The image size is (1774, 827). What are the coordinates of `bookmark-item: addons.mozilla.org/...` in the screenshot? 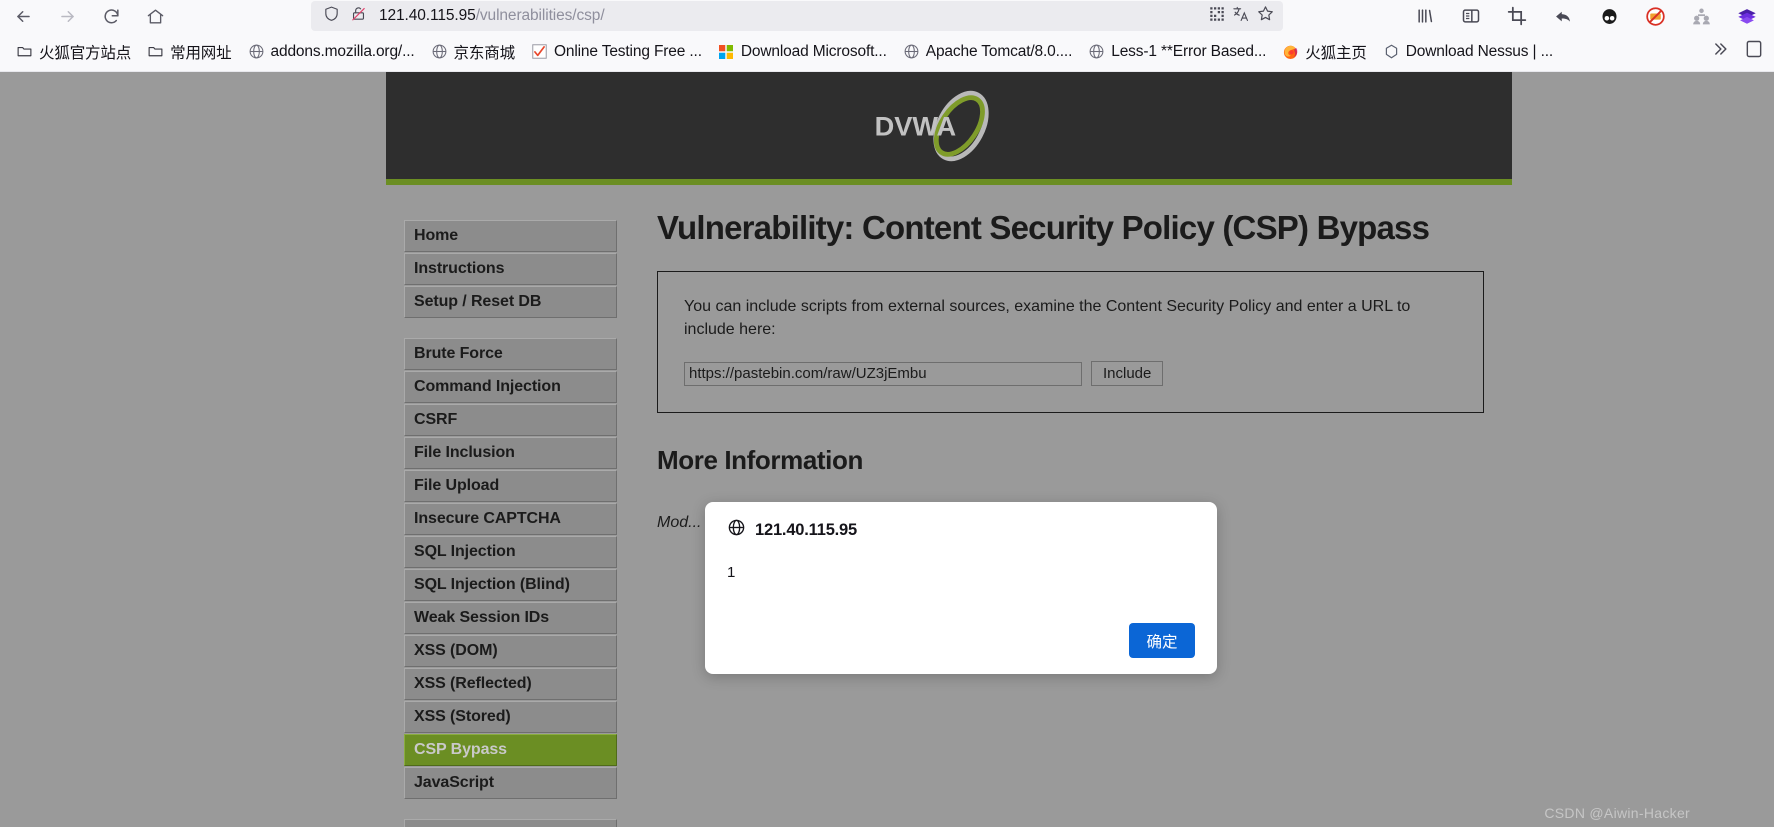 It's located at (331, 52).